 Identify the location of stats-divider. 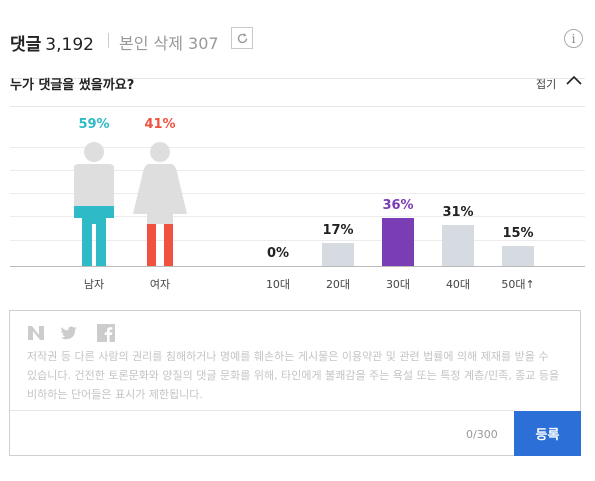
(297, 106).